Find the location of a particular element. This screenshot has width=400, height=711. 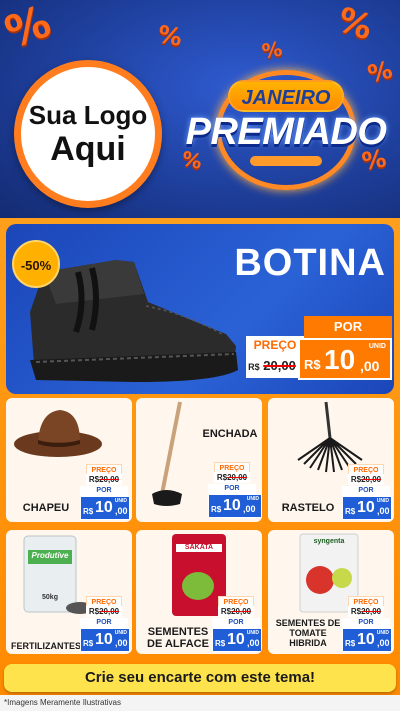

product-card-chapeu: CHAPEU PREÇO R$20,00 POR R$ 10 ,00 UNID is located at coordinates (69, 460).